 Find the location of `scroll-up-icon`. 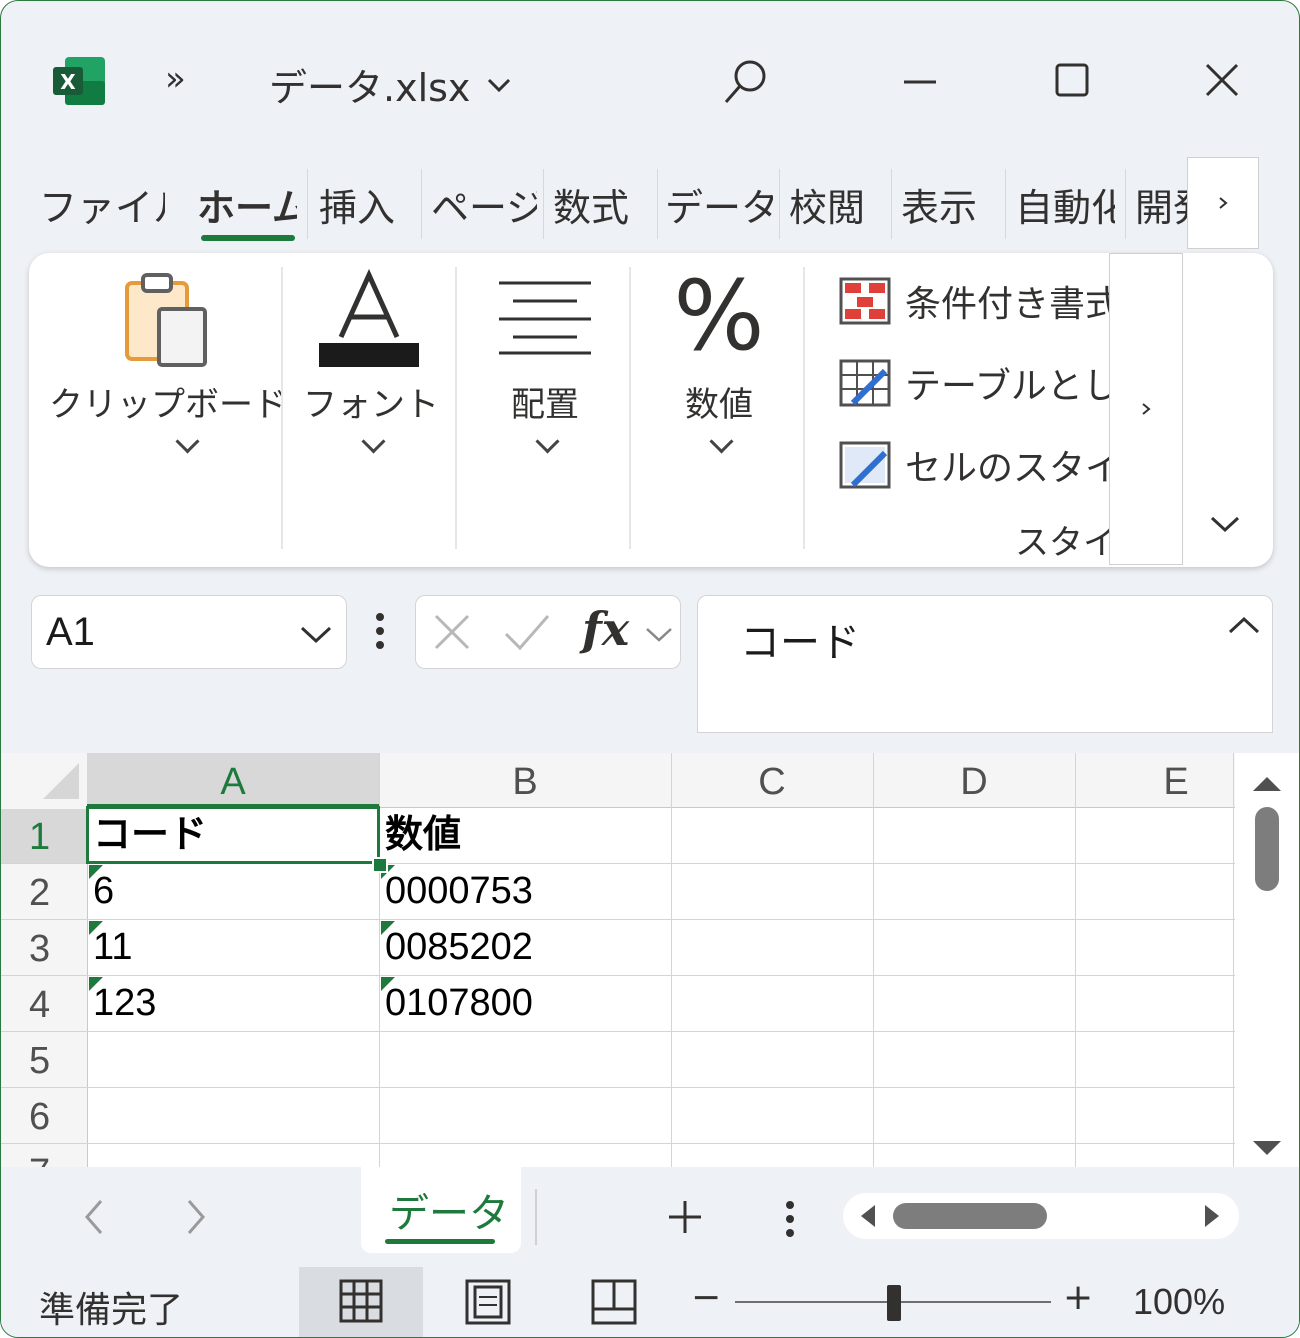

scroll-up-icon is located at coordinates (1267, 783).